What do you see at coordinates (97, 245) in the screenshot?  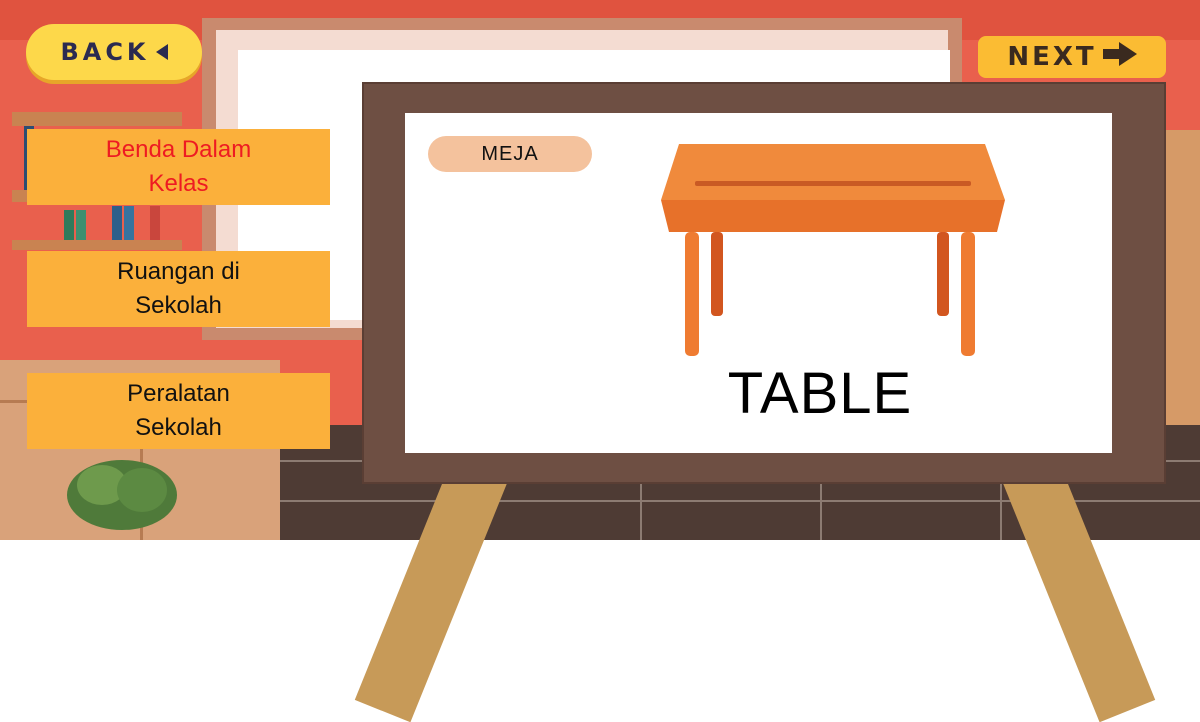 I see `bookshelf-bottom` at bounding box center [97, 245].